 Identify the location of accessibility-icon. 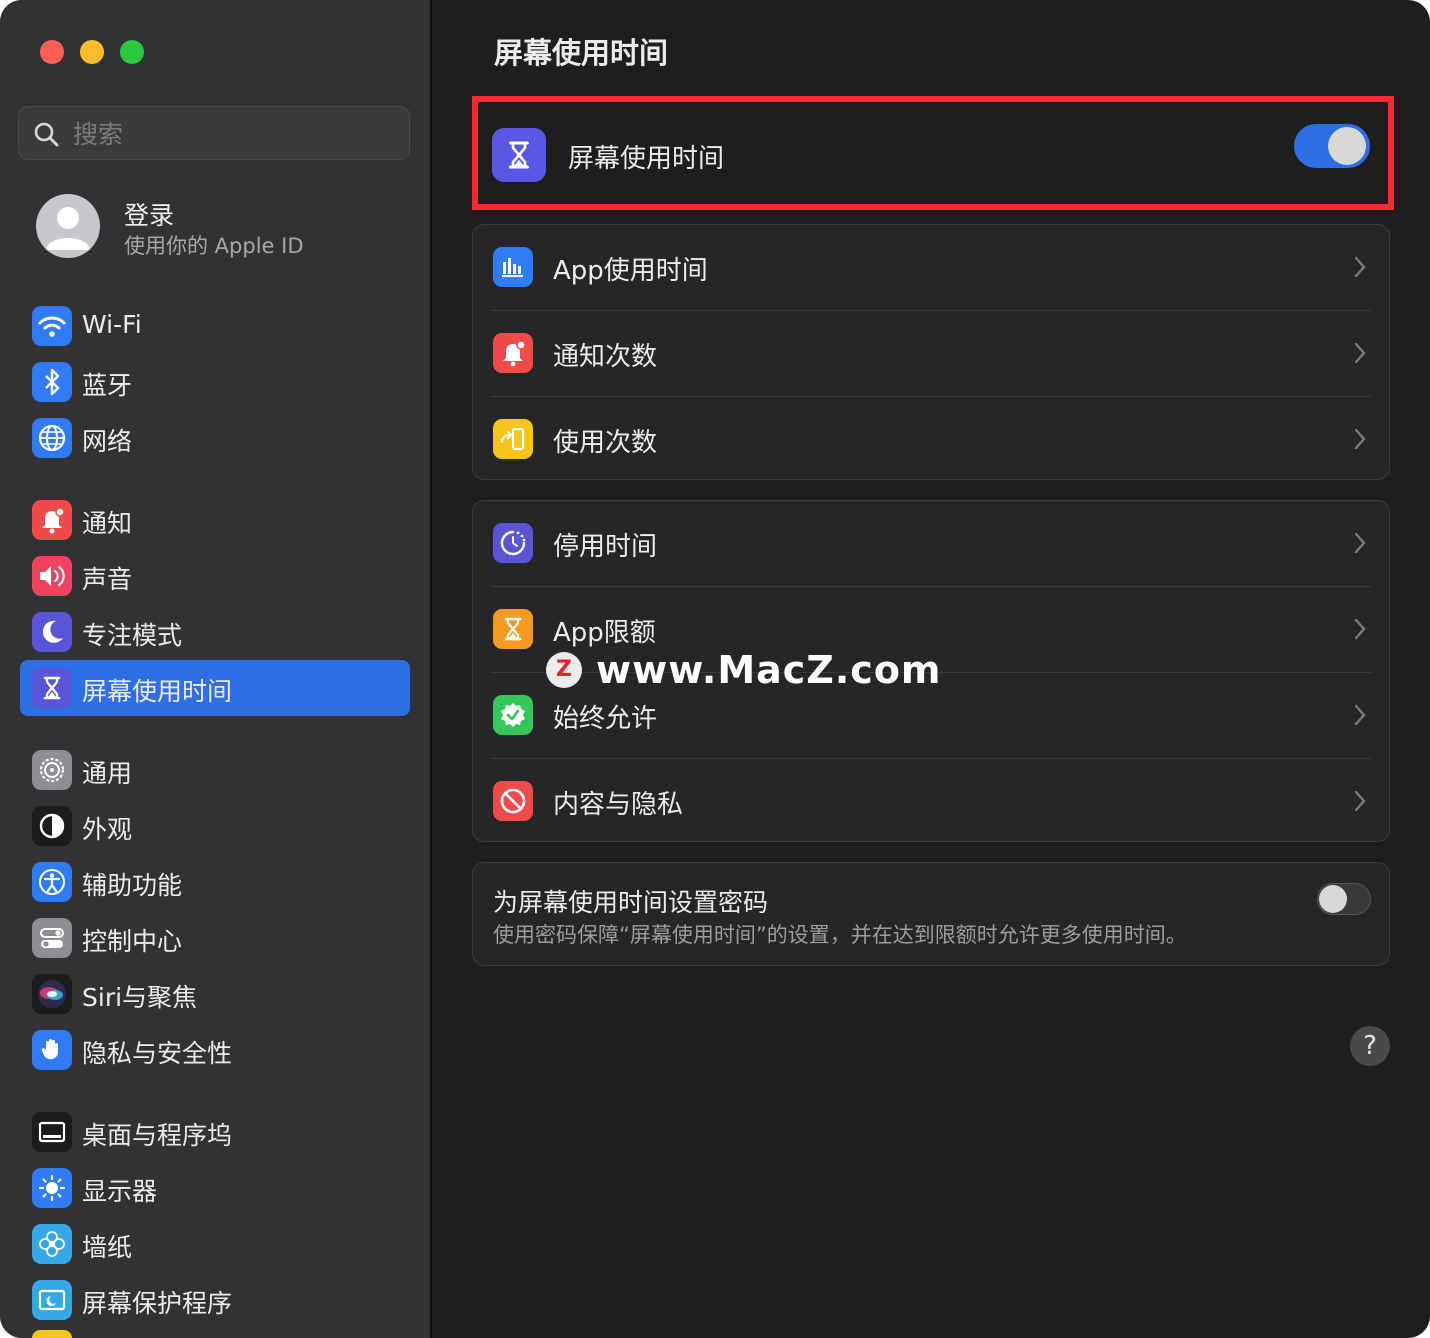
(52, 882).